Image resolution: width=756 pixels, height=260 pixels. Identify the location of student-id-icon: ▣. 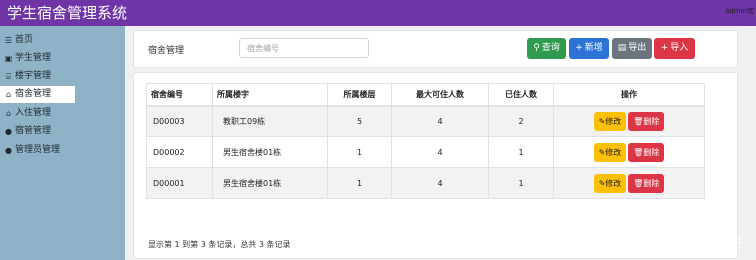
(8, 58).